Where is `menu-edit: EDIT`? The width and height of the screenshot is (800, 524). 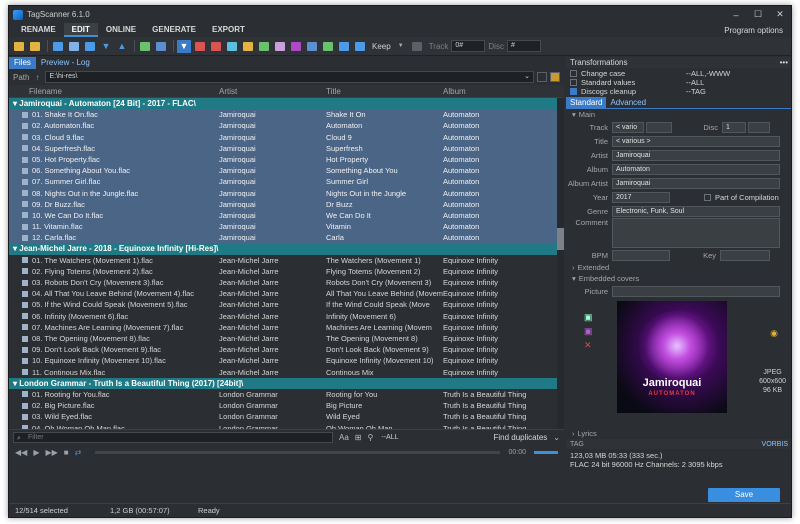
menu-edit: EDIT is located at coordinates (80, 30).